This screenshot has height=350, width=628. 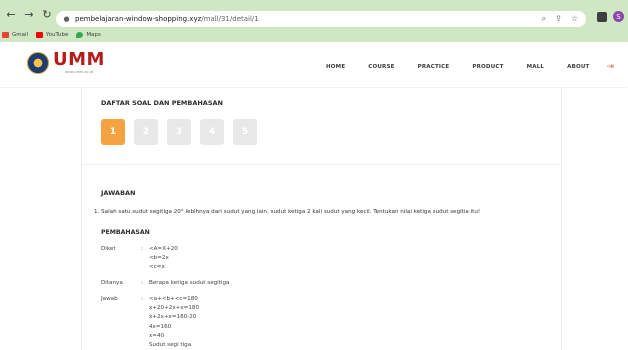 I want to click on diket-label: Diket, so click(x=108, y=249).